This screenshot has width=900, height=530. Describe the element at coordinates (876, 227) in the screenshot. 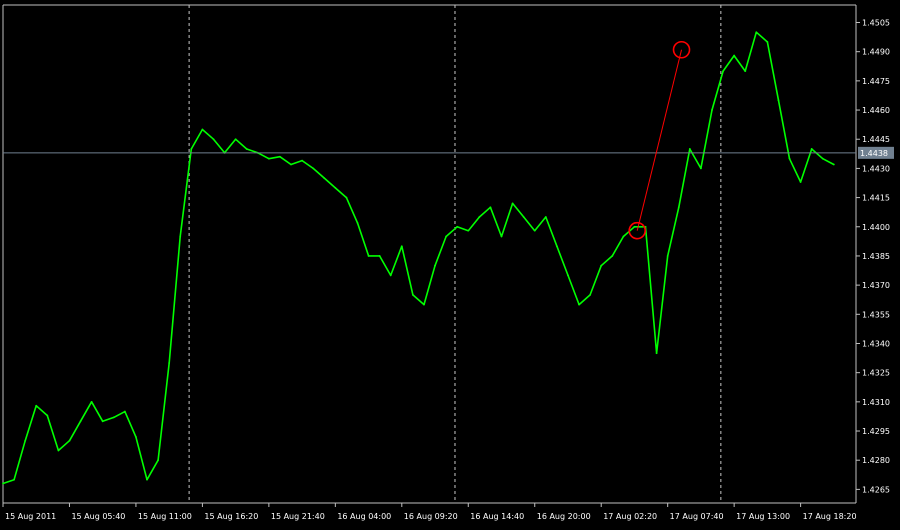

I see `y-tick-label-9: 1.4400` at that location.